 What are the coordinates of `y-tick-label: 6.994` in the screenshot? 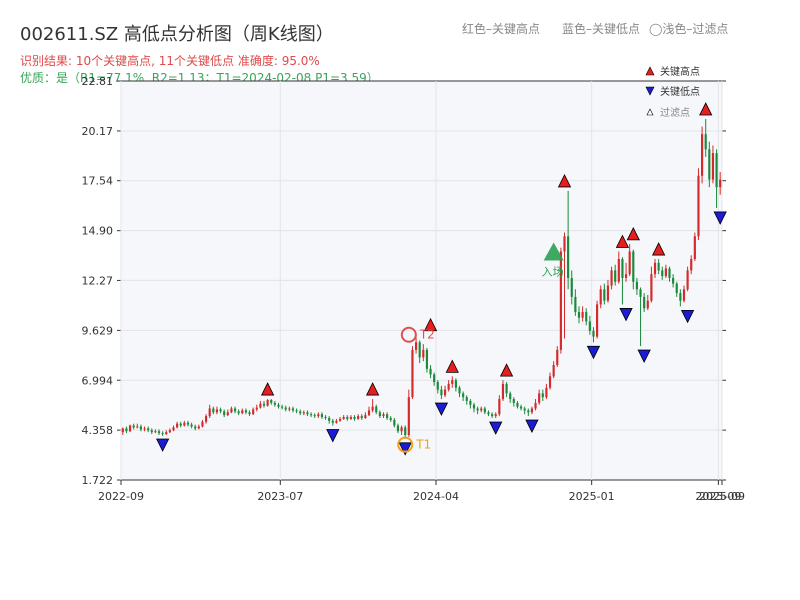 It's located at (98, 380).